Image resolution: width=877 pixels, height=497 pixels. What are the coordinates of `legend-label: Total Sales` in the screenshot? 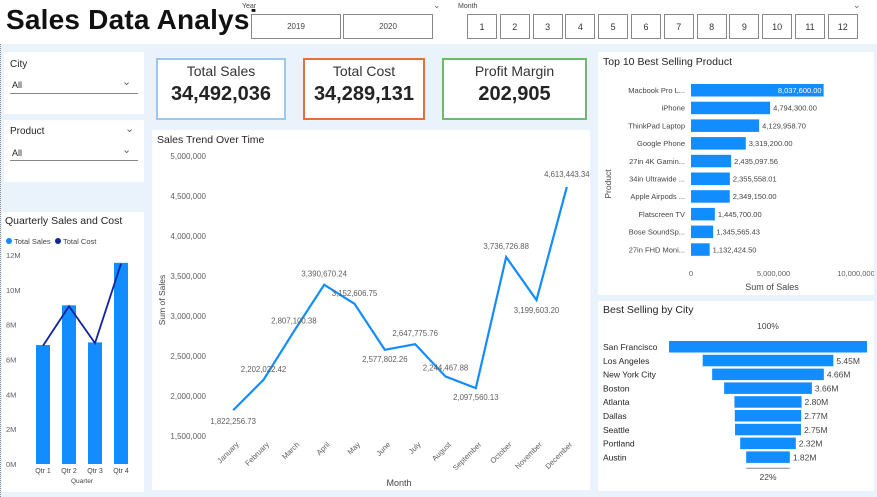 It's located at (32, 241).